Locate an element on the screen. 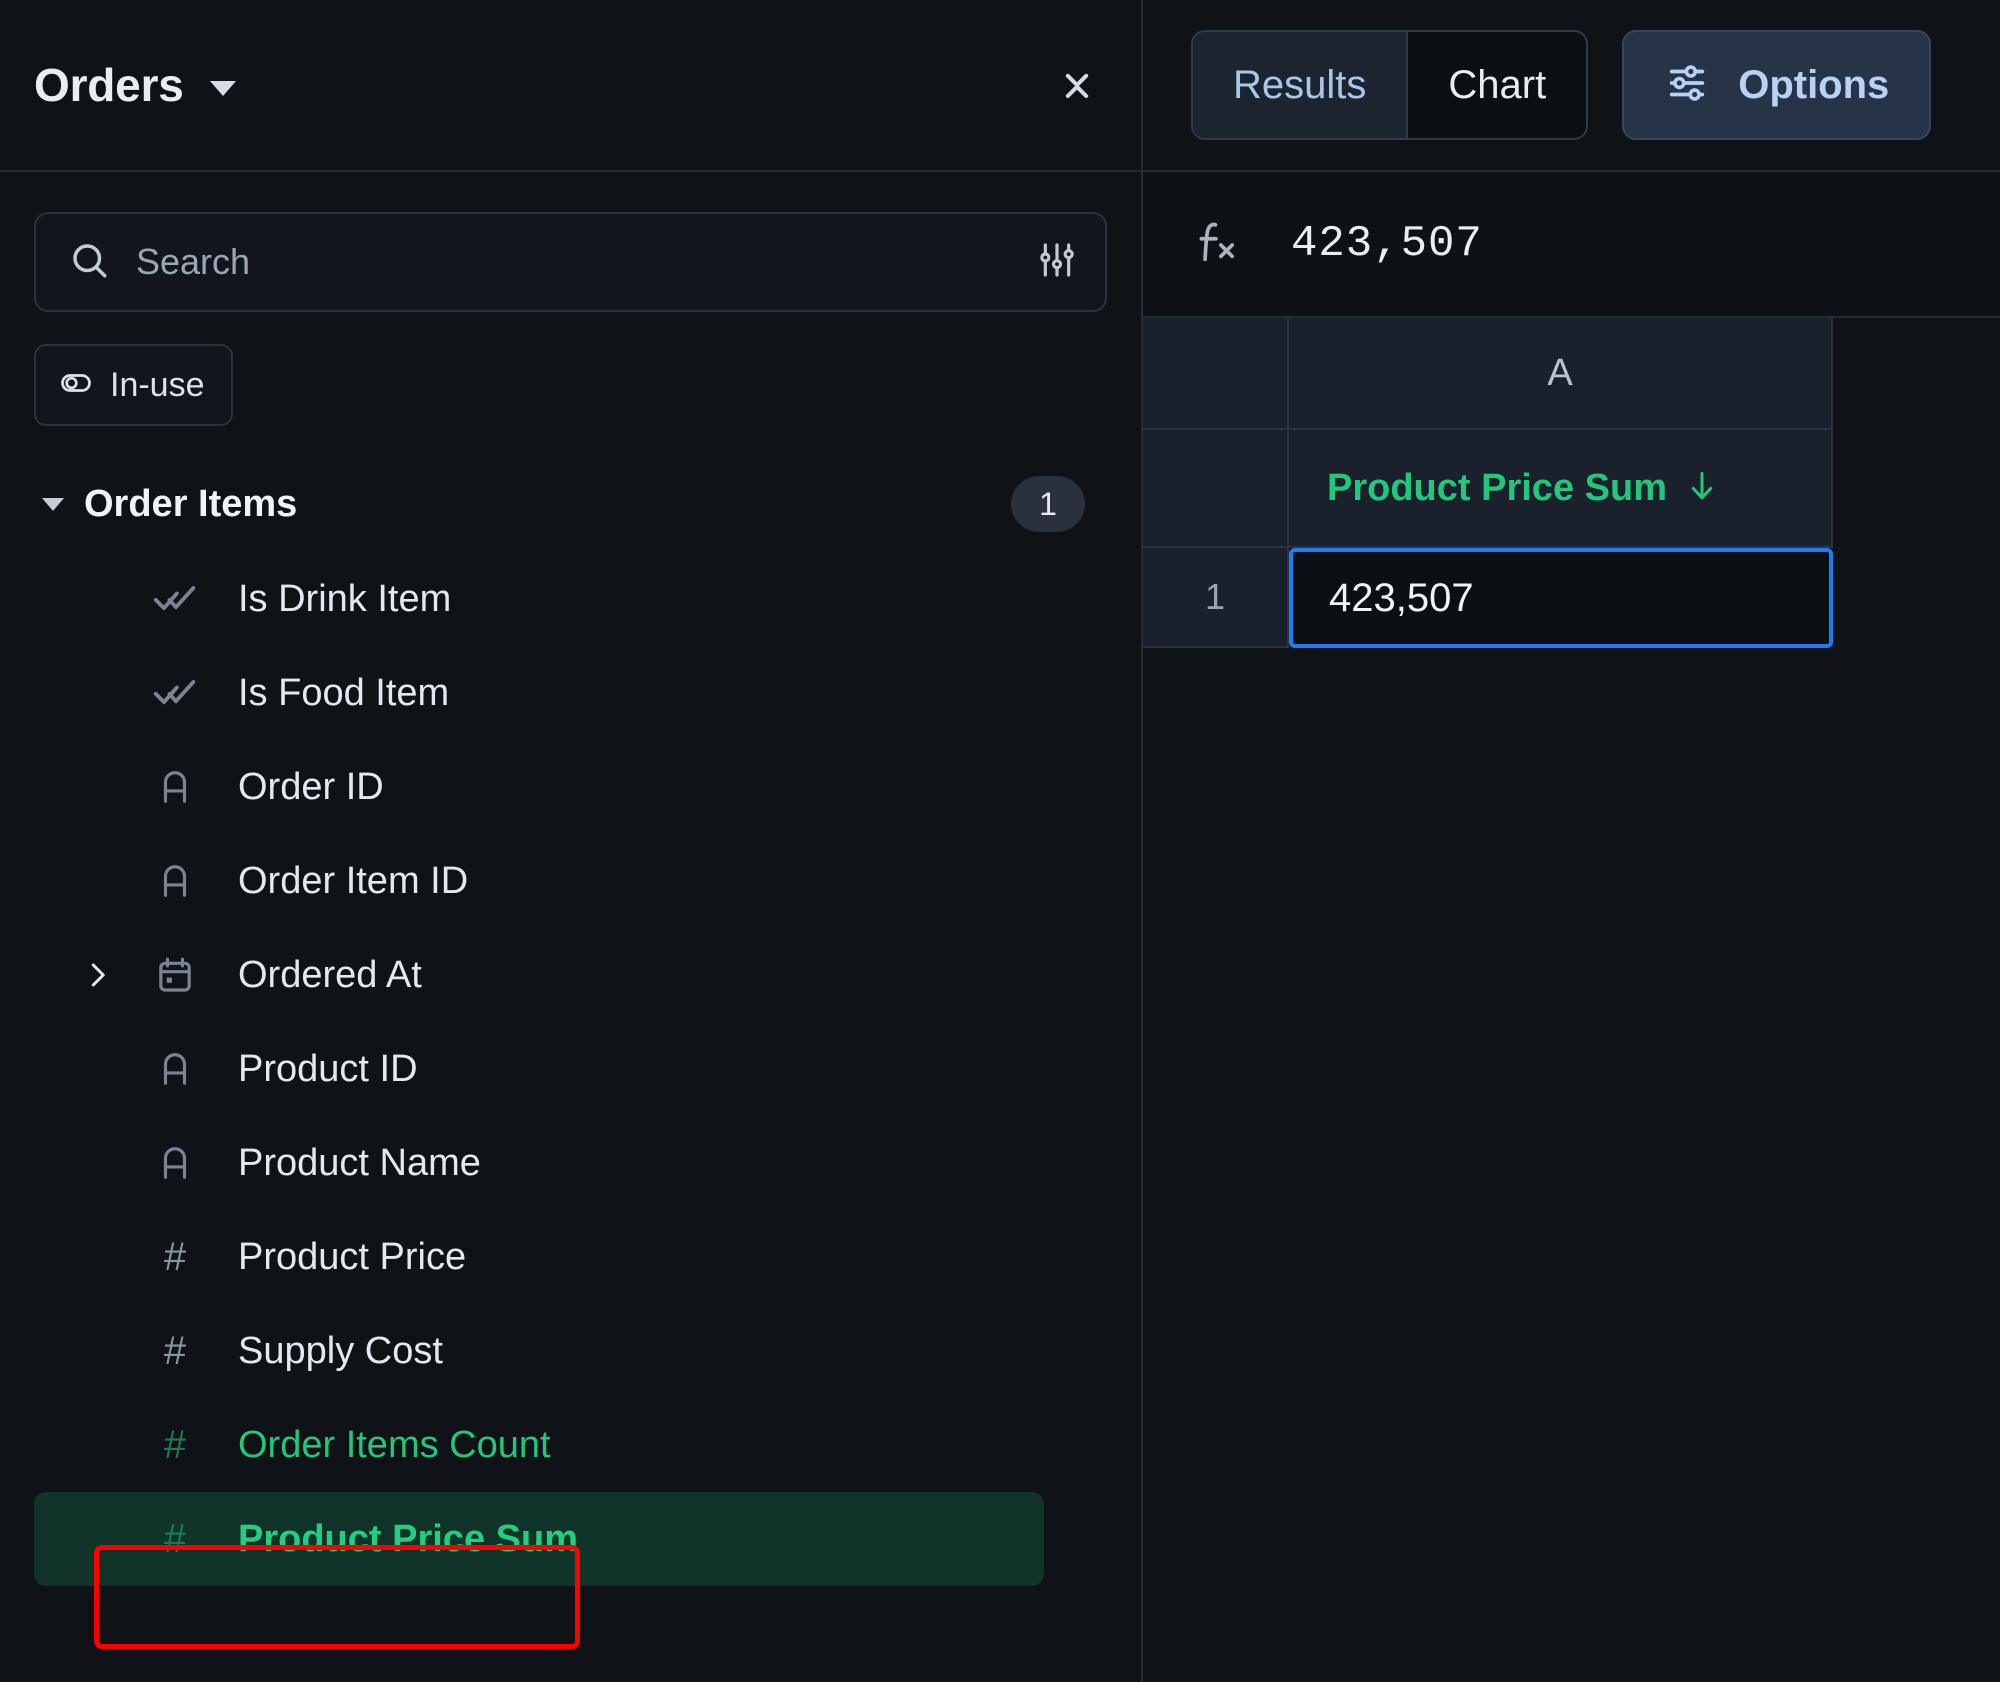 The height and width of the screenshot is (1682, 2000). table-row: 1 423,507 is located at coordinates (1571, 598).